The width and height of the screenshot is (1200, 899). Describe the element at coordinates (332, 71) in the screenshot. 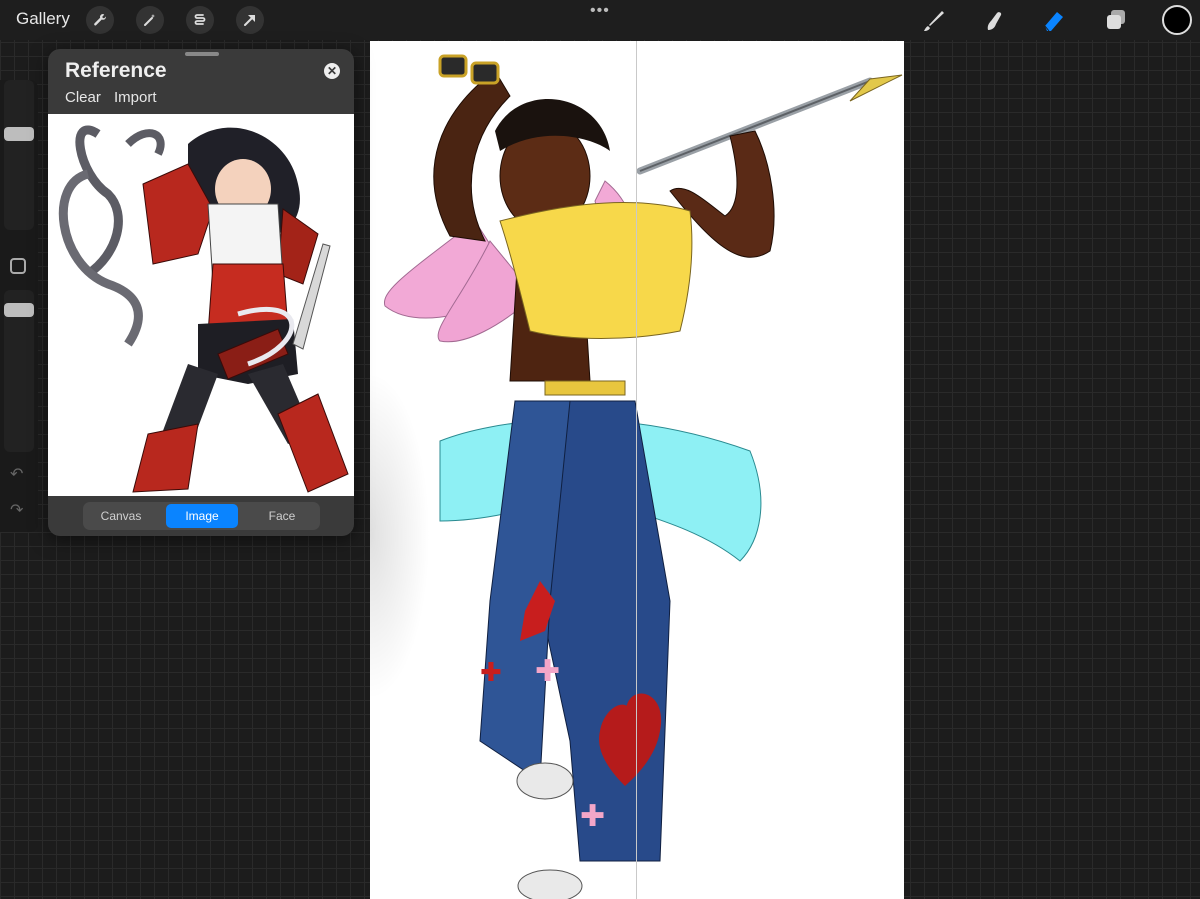

I see `close-icon: ✕` at that location.